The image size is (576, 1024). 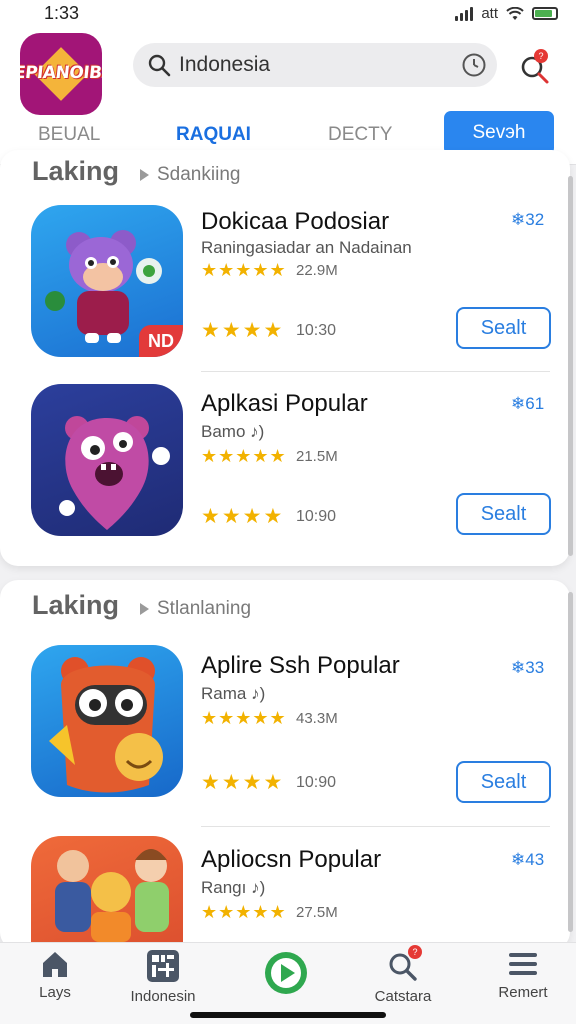 I want to click on nav-item-indonesin: Indonesin, so click(x=163, y=977).